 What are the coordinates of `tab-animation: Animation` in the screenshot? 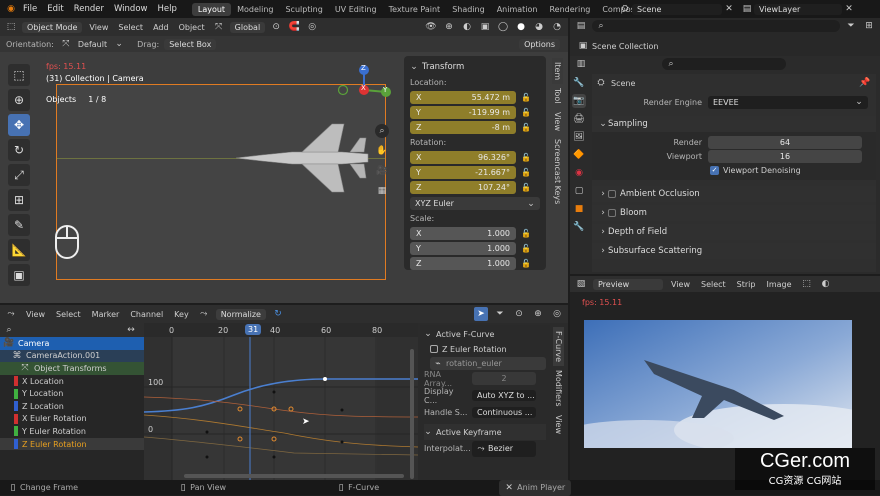 It's located at (517, 9).